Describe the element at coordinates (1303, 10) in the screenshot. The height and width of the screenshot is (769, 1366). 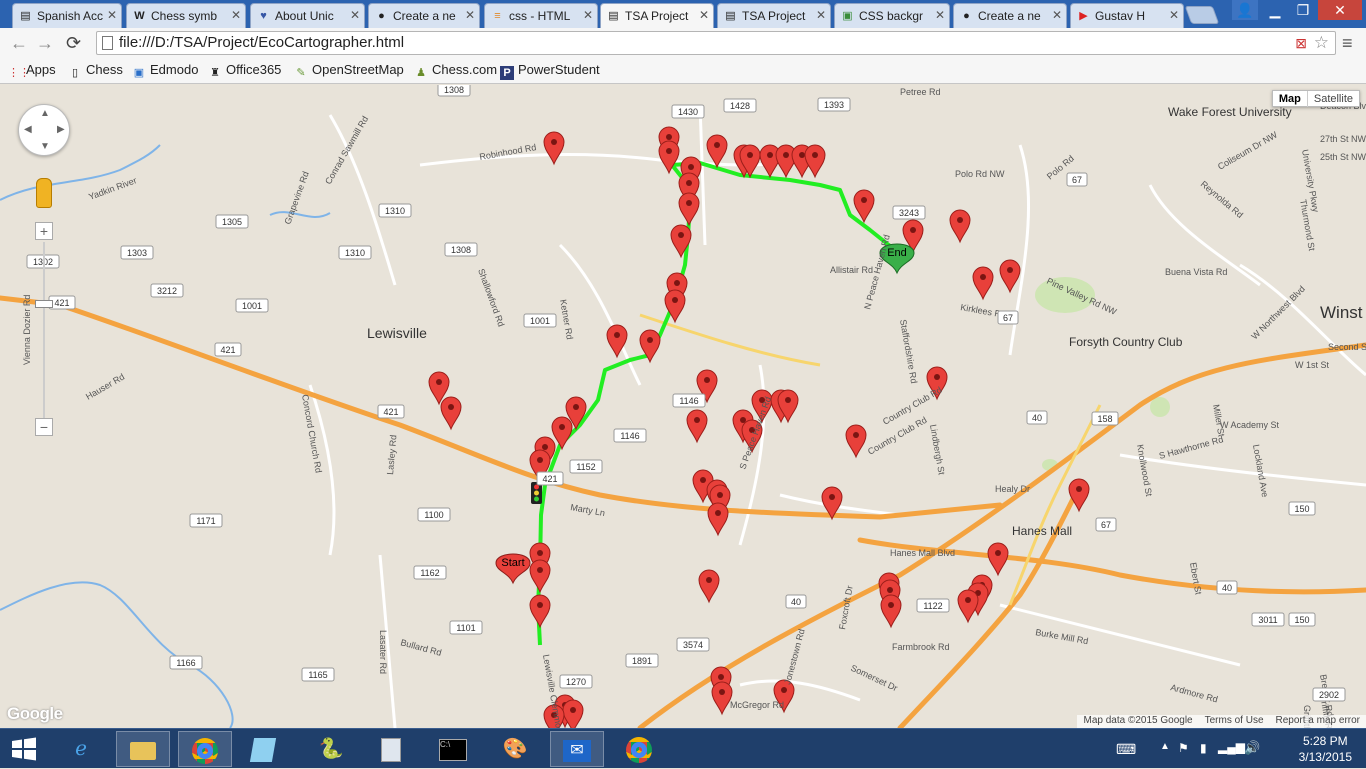
I see `restore-button: ❐` at that location.